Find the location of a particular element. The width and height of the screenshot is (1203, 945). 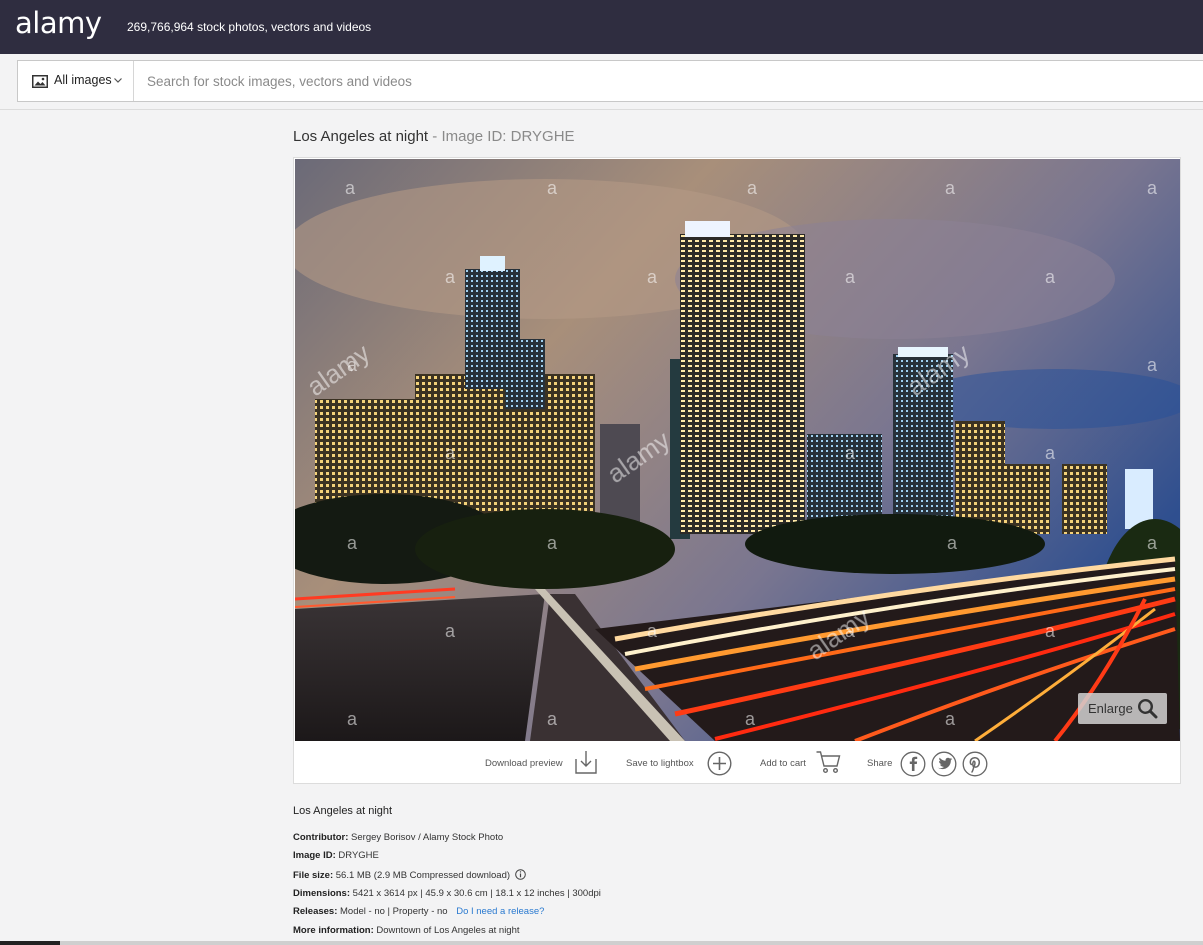

plus-circle-icon is located at coordinates (719, 763).